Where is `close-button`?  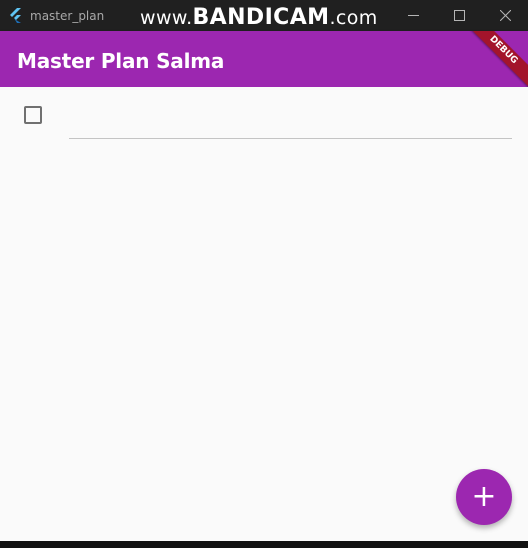
close-button is located at coordinates (505, 15).